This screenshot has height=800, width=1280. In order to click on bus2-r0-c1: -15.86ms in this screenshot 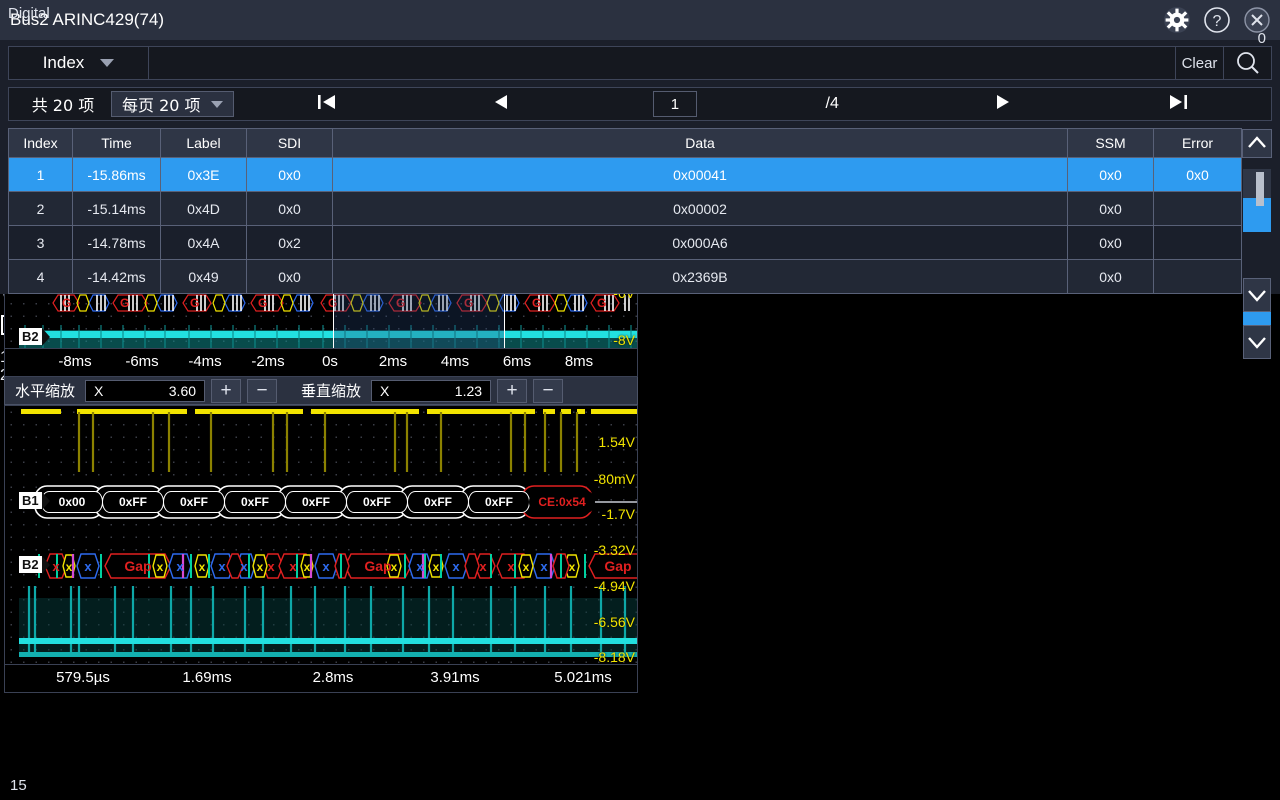, I will do `click(116, 174)`.